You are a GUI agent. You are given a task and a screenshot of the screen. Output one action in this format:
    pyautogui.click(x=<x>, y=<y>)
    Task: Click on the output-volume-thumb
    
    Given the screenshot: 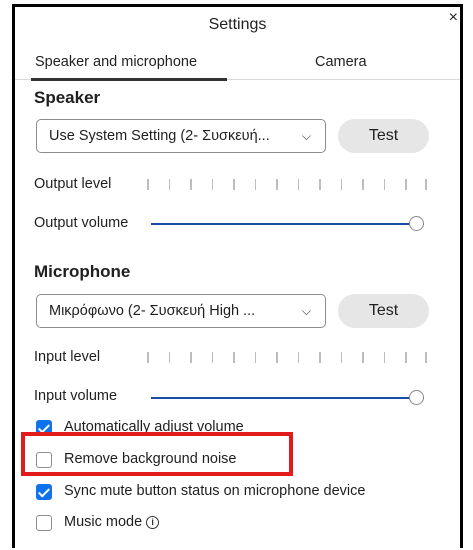 What is the action you would take?
    pyautogui.click(x=416, y=223)
    